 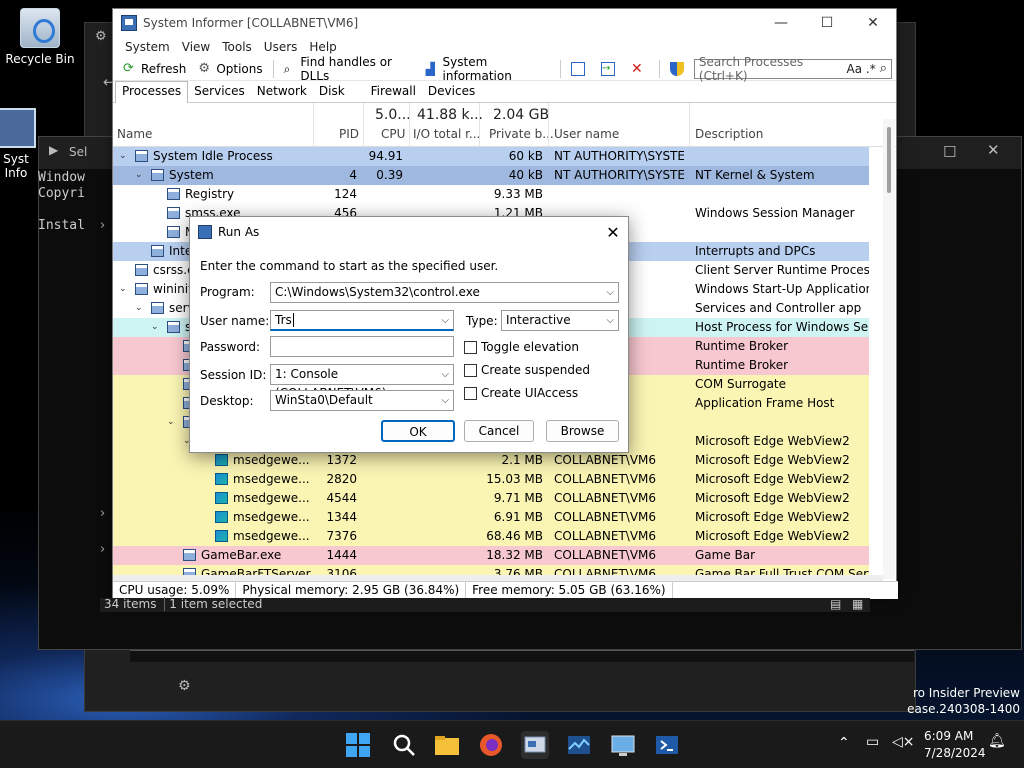 I want to click on create-uiaccess-checkbox: Create UIAccess, so click(x=521, y=393).